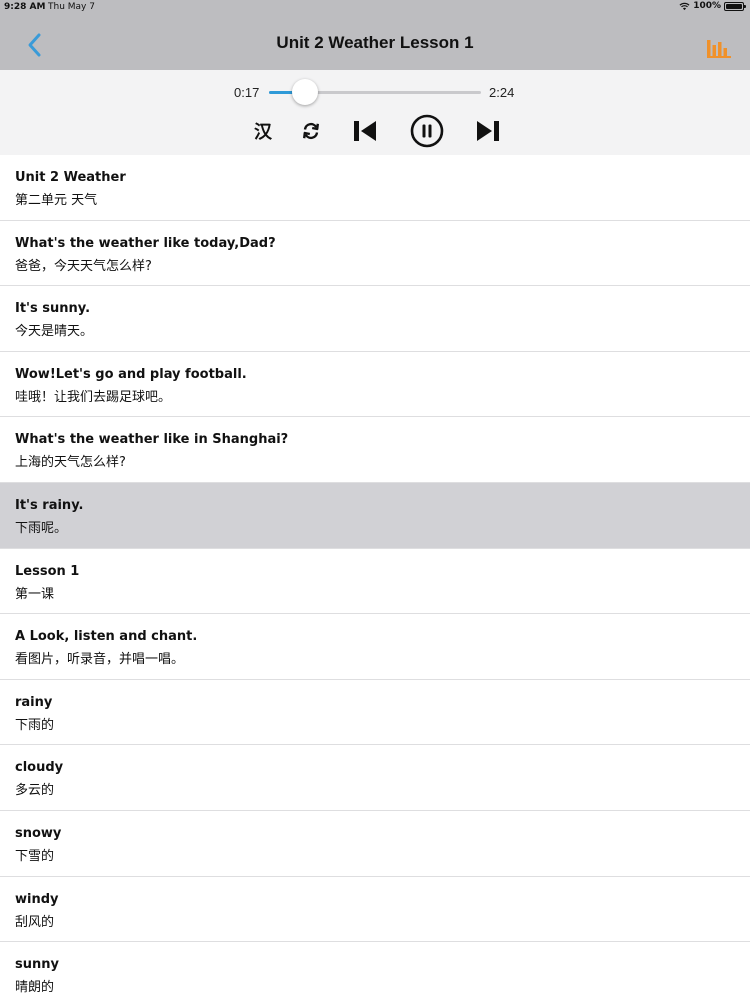  I want to click on status-time: 9:28 AM, so click(25, 7).